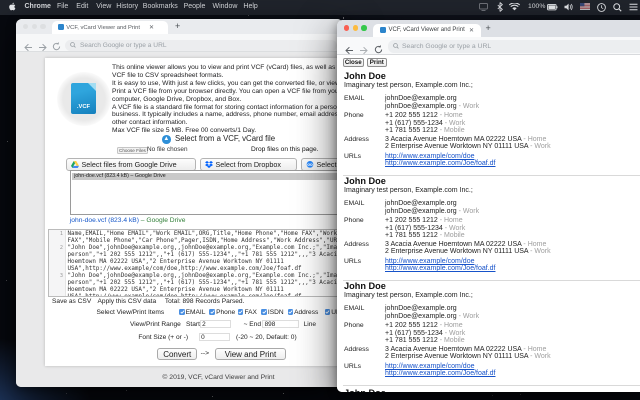  What do you see at coordinates (275, 312) in the screenshot?
I see `checkbox-label-isdn: ISDN` at bounding box center [275, 312].